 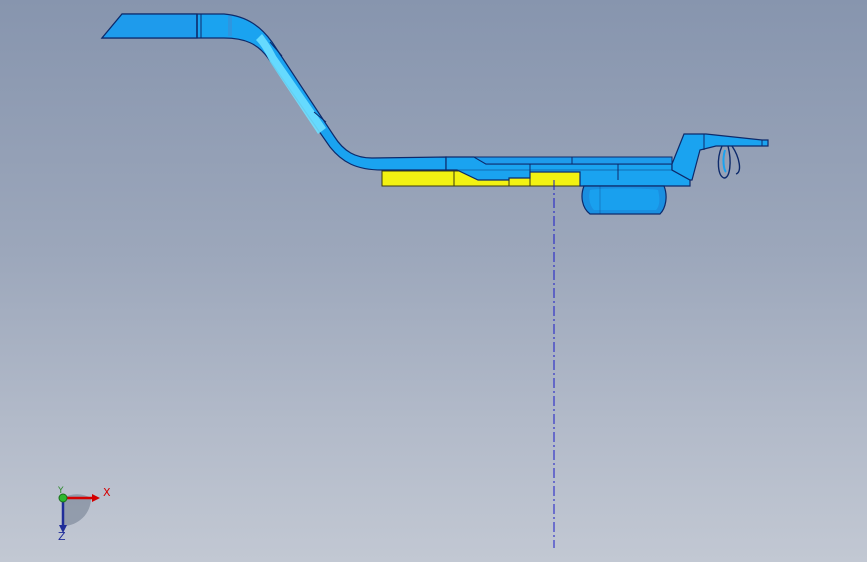 I want to click on cylinder-boss, so click(x=624, y=200).